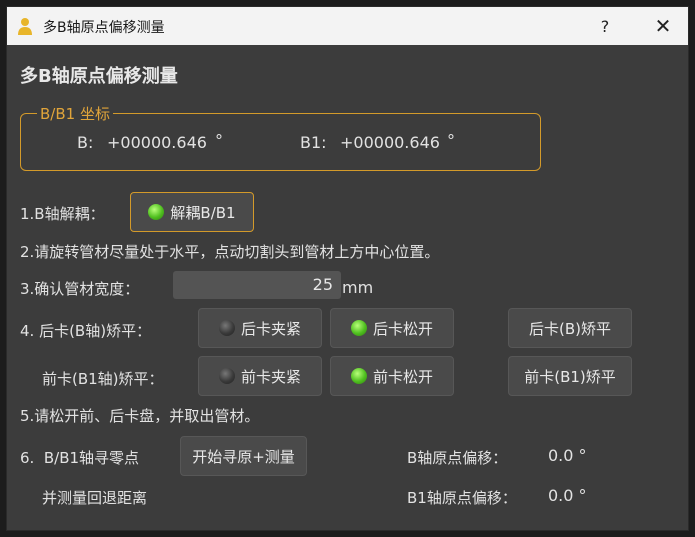 Image resolution: width=695 pixels, height=537 pixels. I want to click on rear-release-led, so click(358, 328).